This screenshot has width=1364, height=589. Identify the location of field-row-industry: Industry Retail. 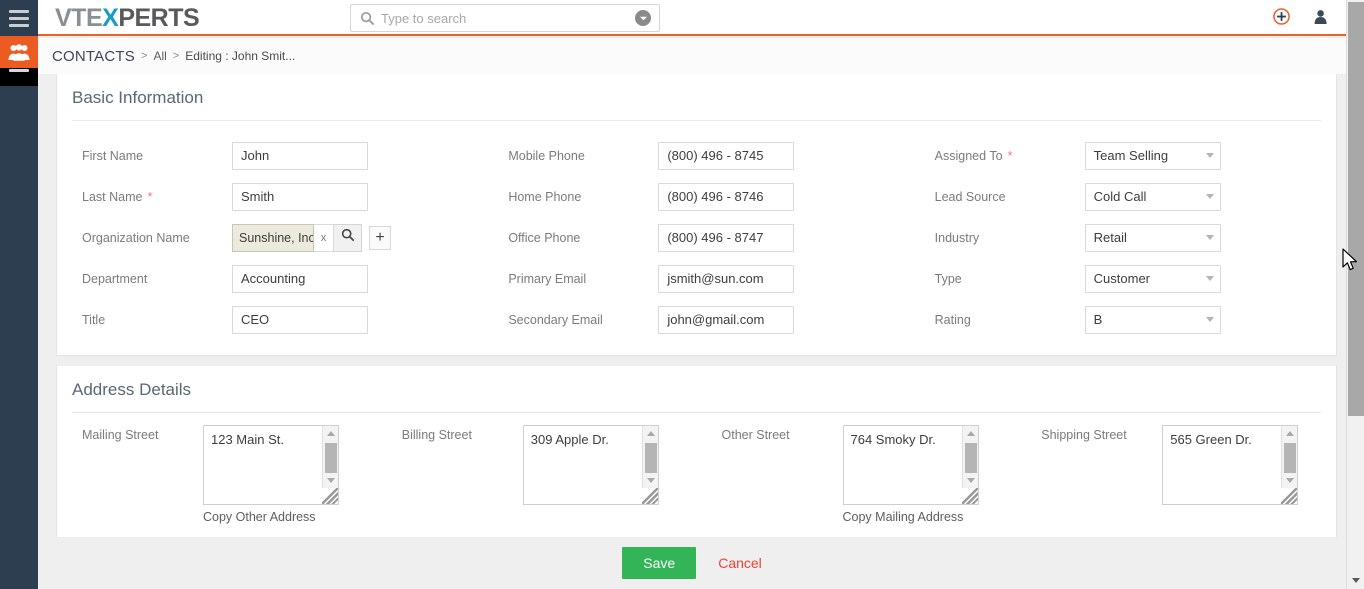
(1123, 237).